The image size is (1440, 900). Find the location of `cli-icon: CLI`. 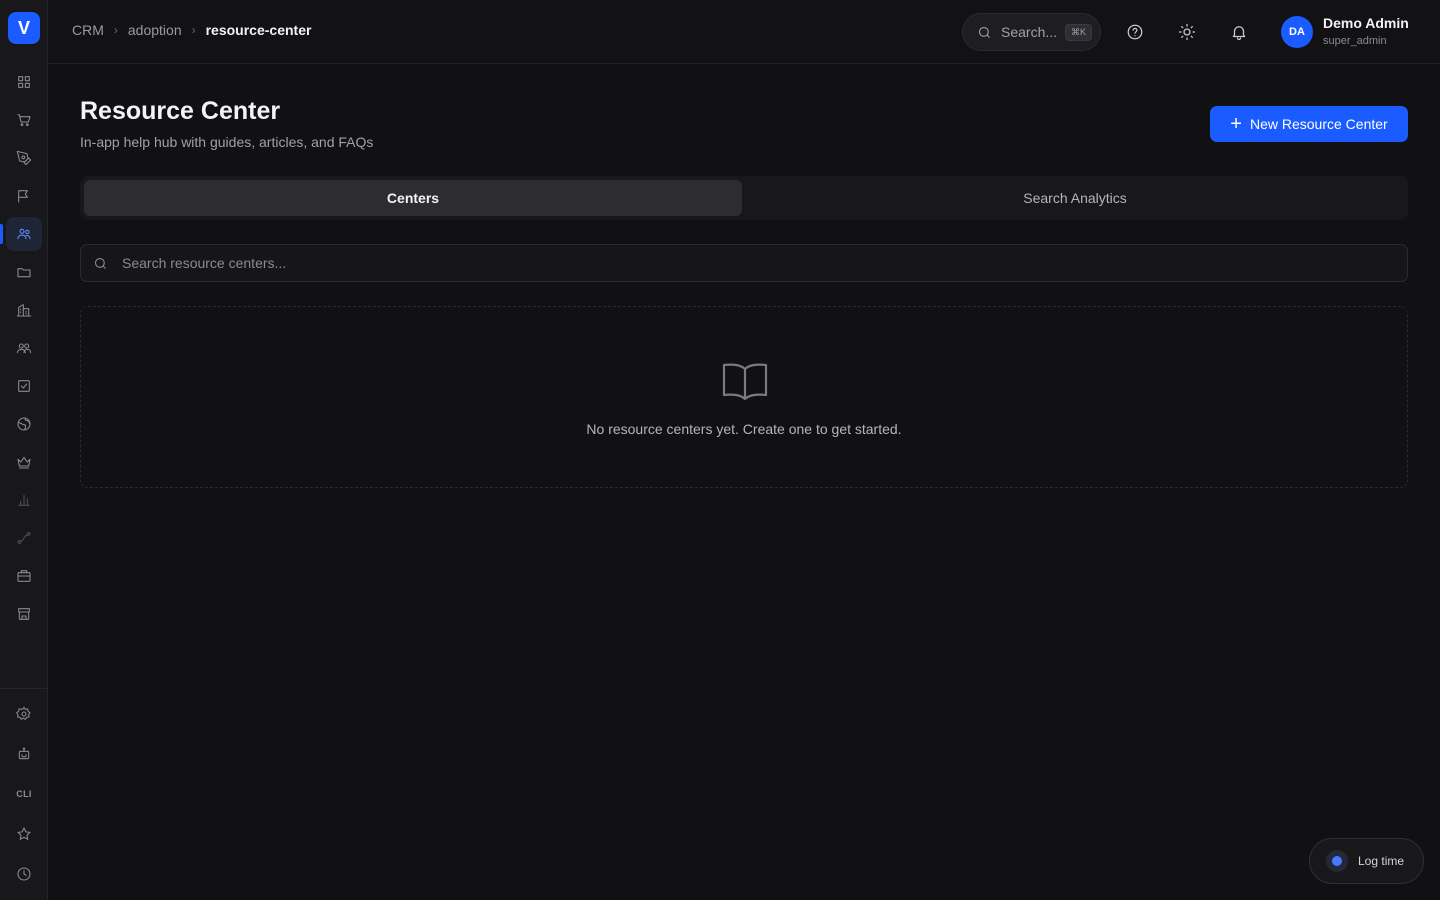

cli-icon: CLI is located at coordinates (24, 794).